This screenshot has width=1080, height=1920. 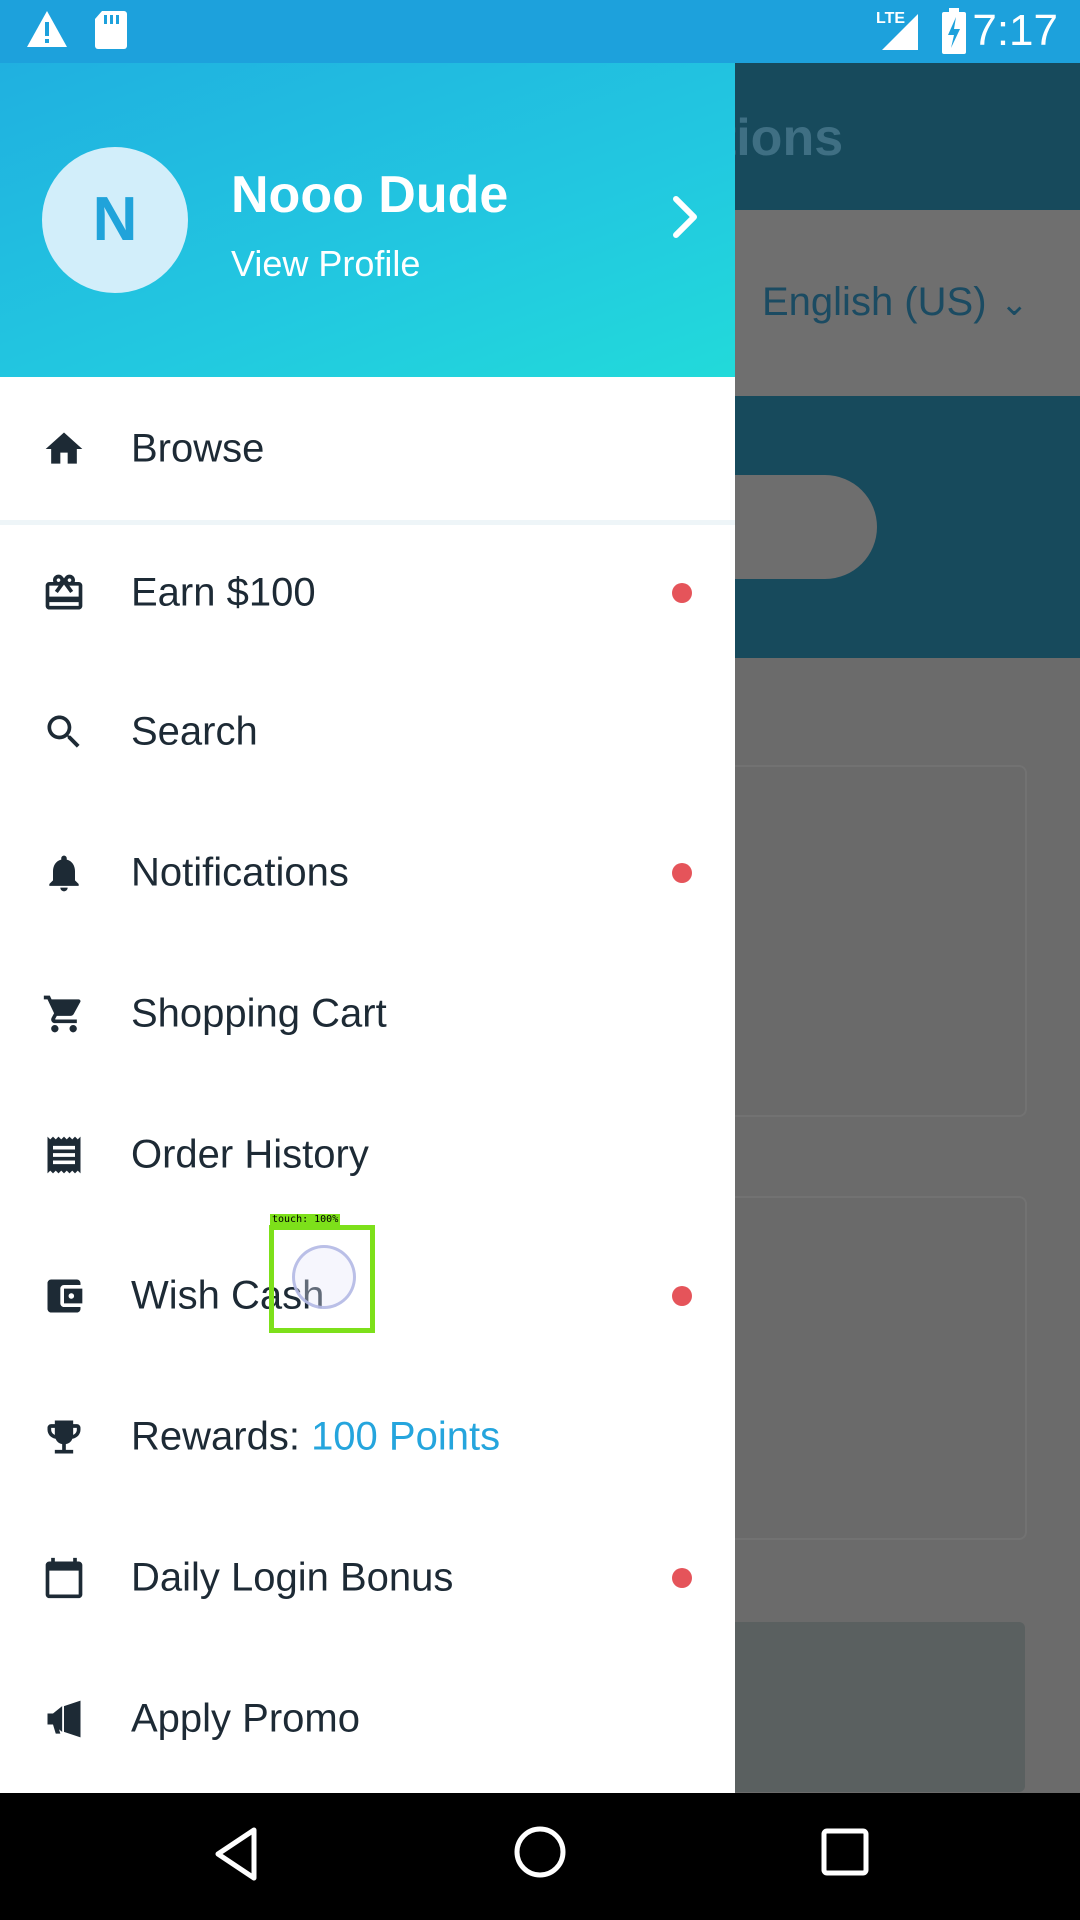 I want to click on menu-item-label: Daily Login Bonus, so click(x=292, y=1577).